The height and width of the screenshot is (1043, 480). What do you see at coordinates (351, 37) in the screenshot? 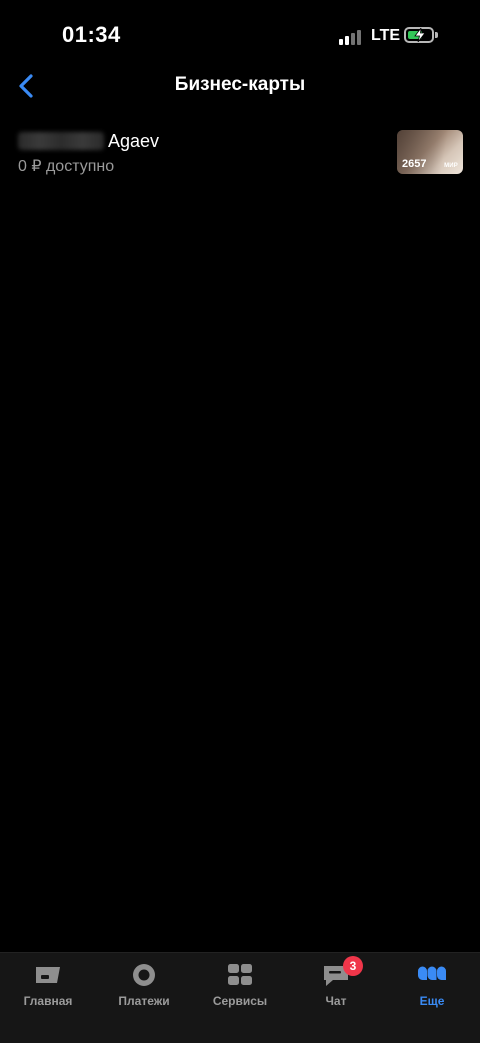
I see `signal-strength-icon` at bounding box center [351, 37].